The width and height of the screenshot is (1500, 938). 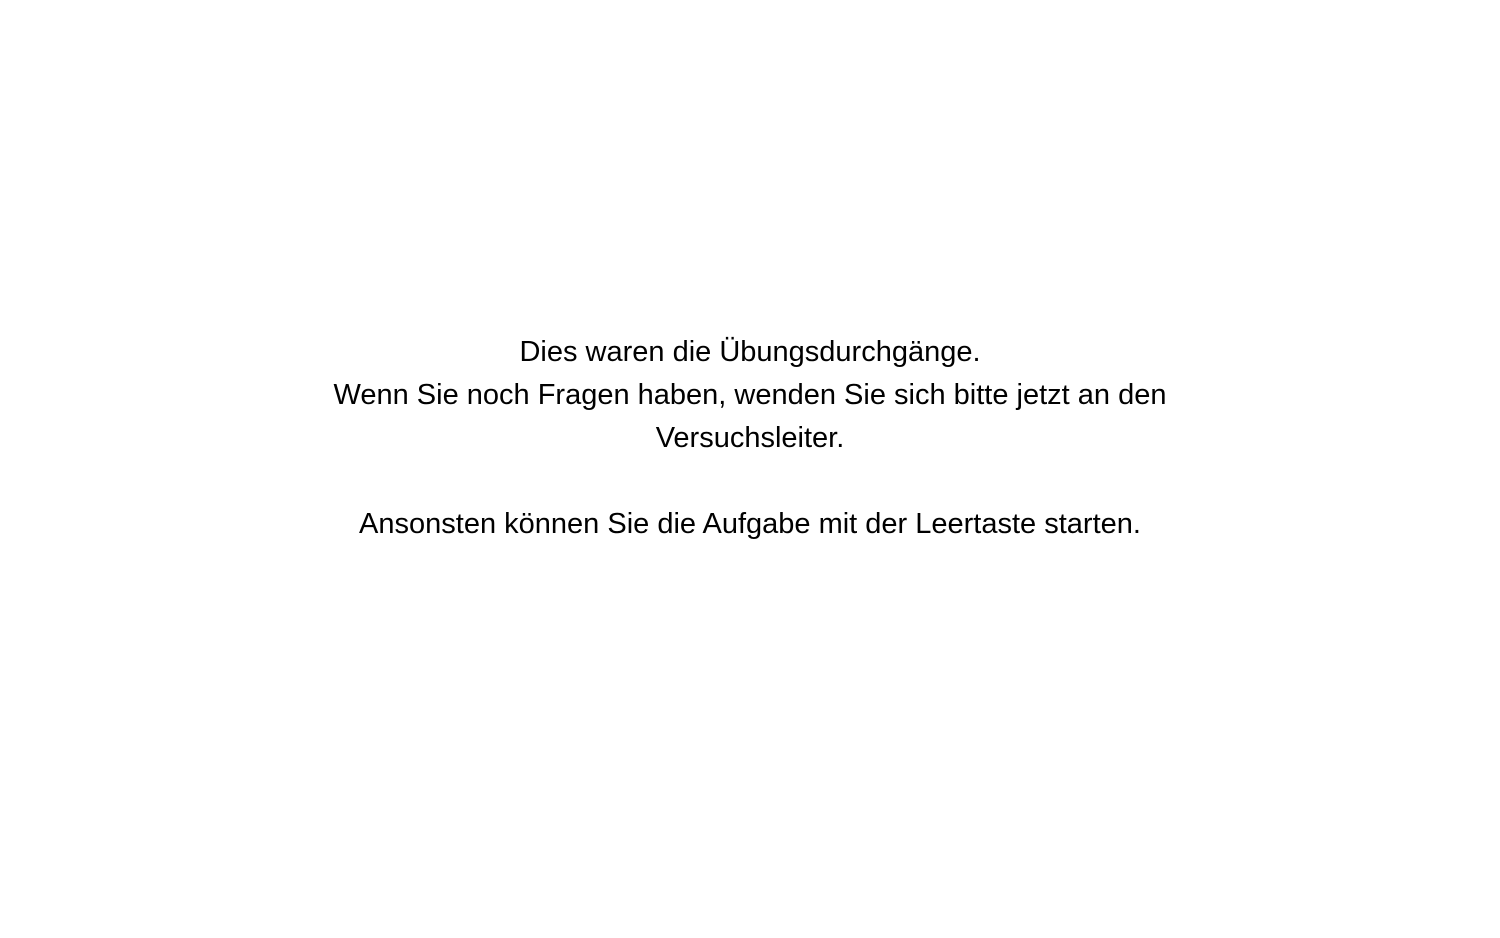 What do you see at coordinates (750, 481) in the screenshot?
I see `instruction-spacer` at bounding box center [750, 481].